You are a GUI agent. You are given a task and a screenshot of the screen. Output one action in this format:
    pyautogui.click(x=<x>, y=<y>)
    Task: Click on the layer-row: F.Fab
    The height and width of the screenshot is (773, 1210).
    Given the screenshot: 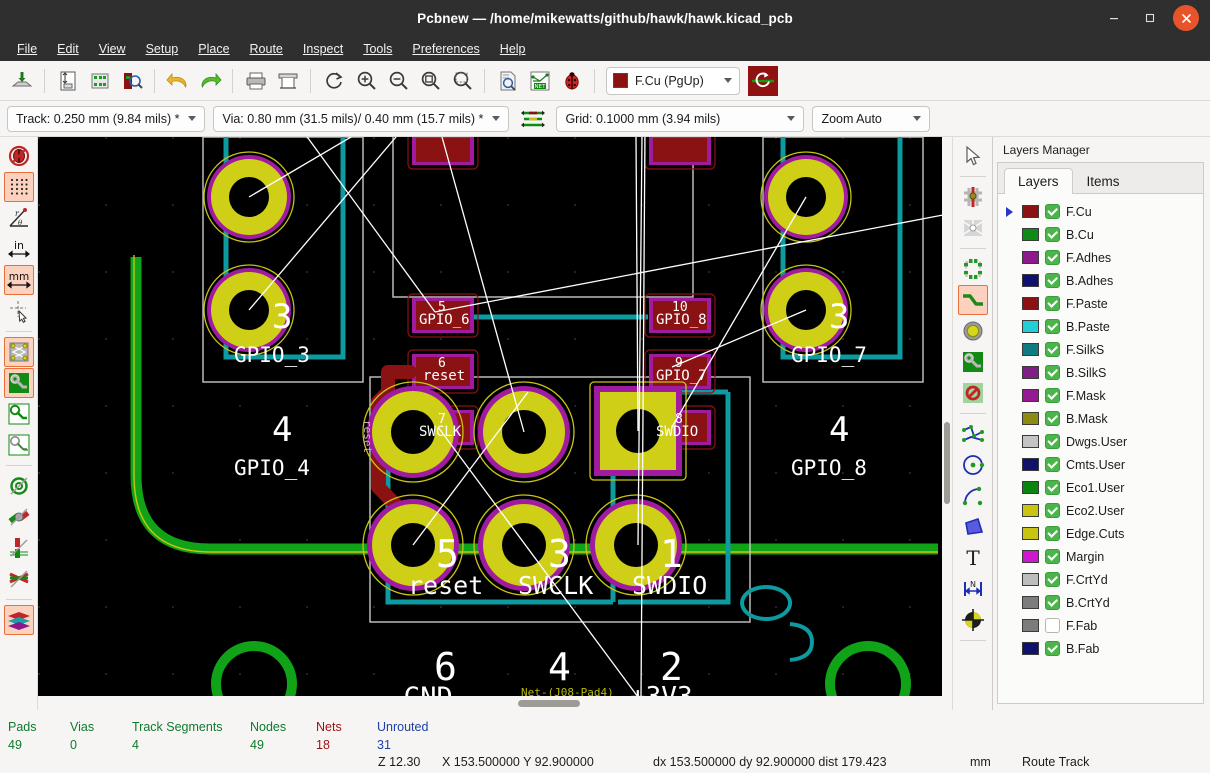 What is the action you would take?
    pyautogui.click(x=1100, y=625)
    